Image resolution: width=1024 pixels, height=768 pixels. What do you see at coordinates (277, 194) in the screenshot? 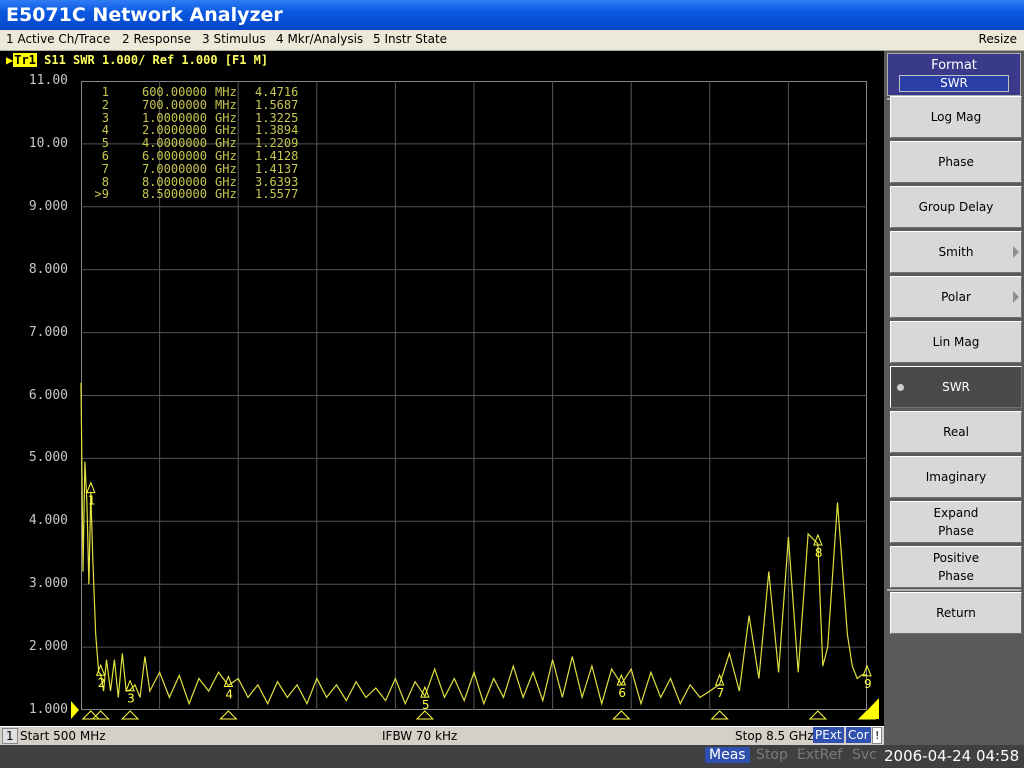
I see `marker-value: 1.5577` at bounding box center [277, 194].